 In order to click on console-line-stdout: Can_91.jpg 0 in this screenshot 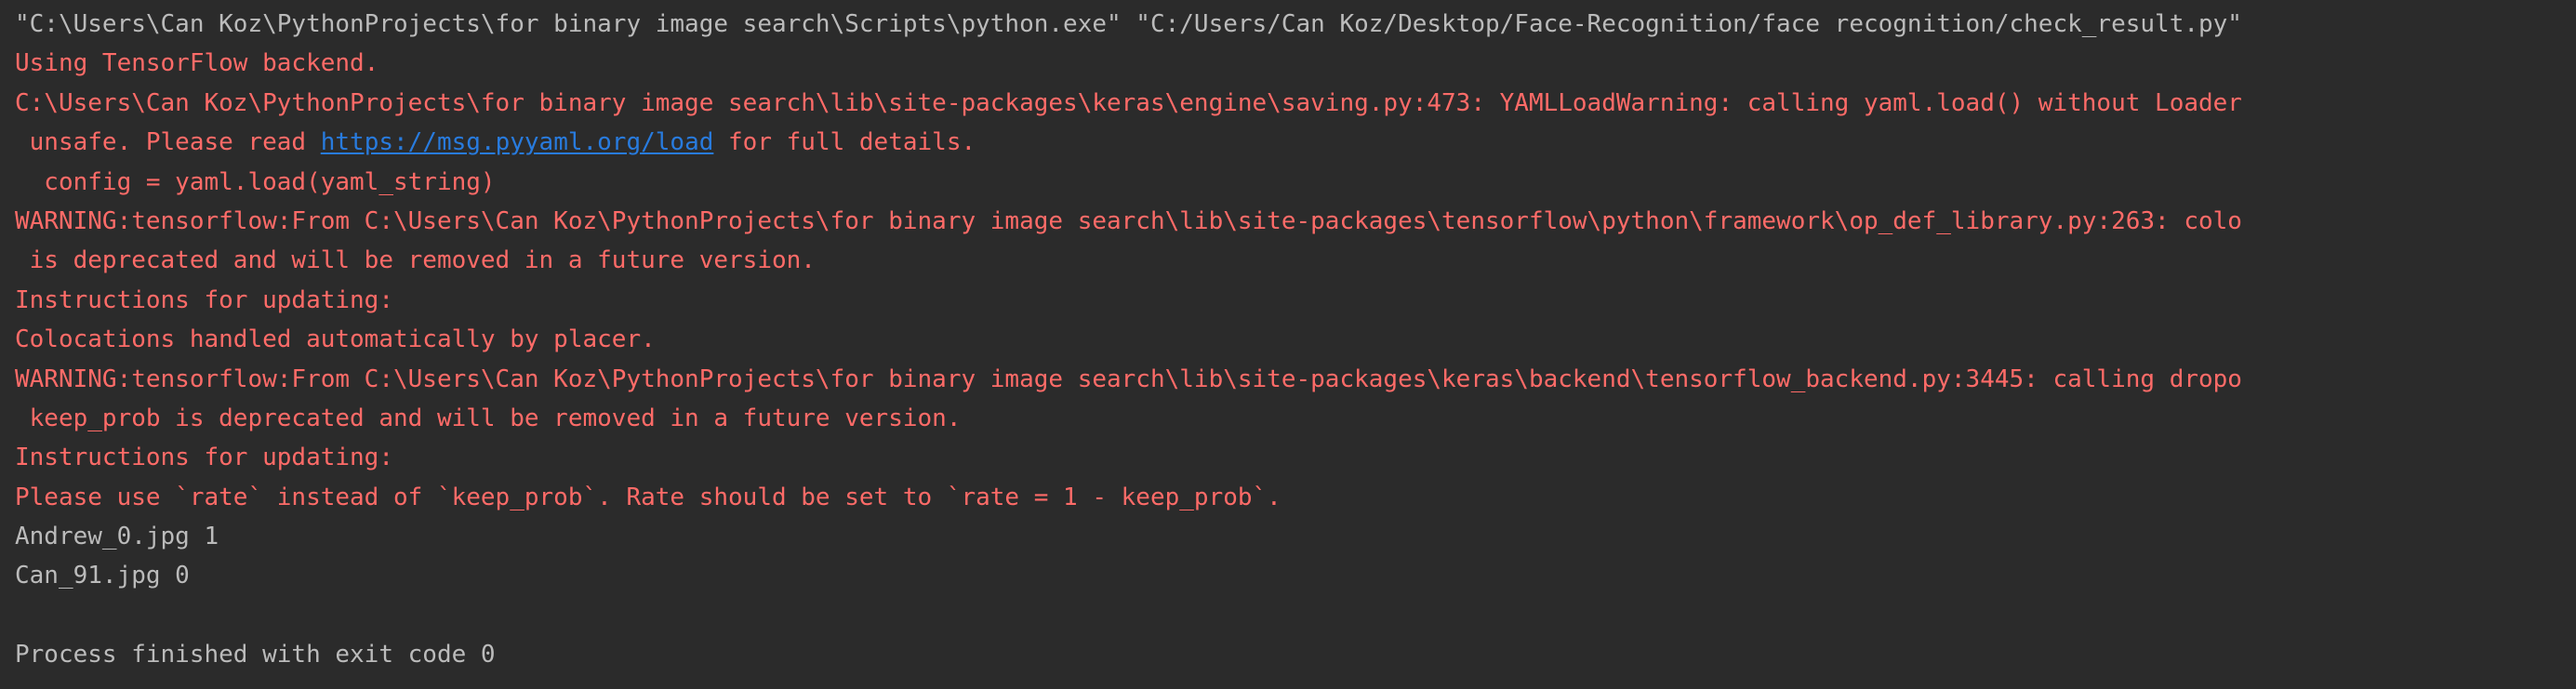, I will do `click(1295, 575)`.